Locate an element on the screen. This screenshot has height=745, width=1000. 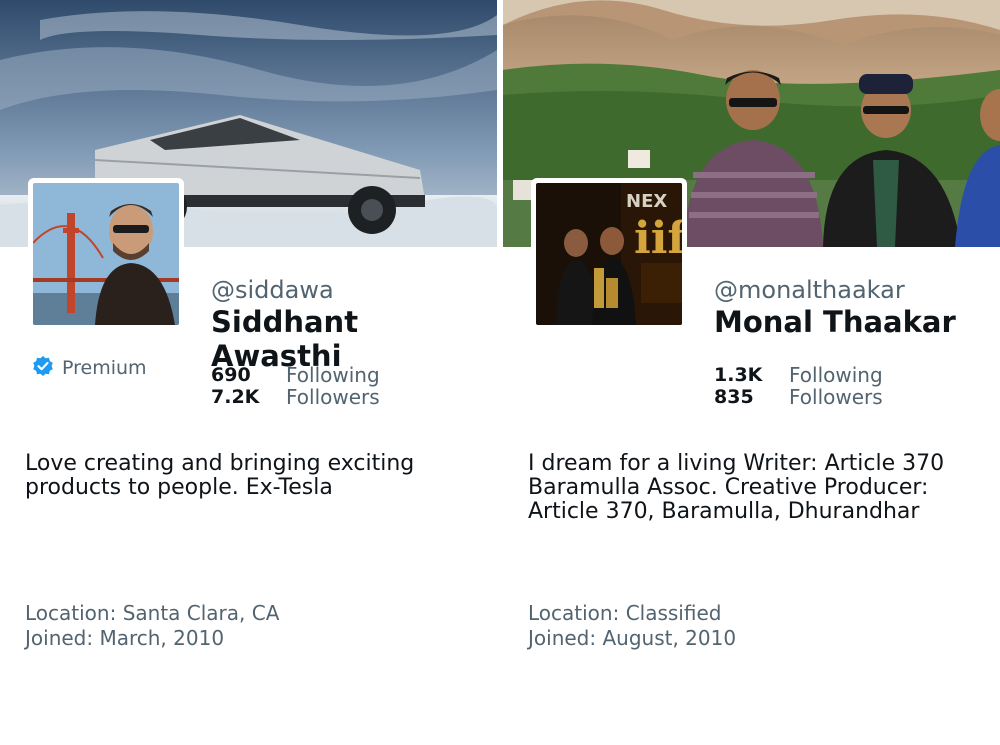
profile-avatar: NEX iifa is located at coordinates (609, 254).